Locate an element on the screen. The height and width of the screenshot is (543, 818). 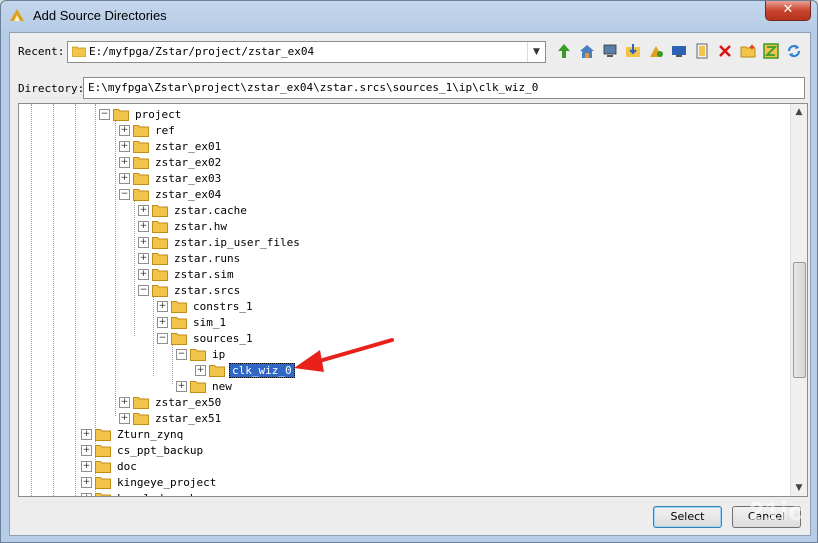
annotation-arrow is located at coordinates (344, 355).